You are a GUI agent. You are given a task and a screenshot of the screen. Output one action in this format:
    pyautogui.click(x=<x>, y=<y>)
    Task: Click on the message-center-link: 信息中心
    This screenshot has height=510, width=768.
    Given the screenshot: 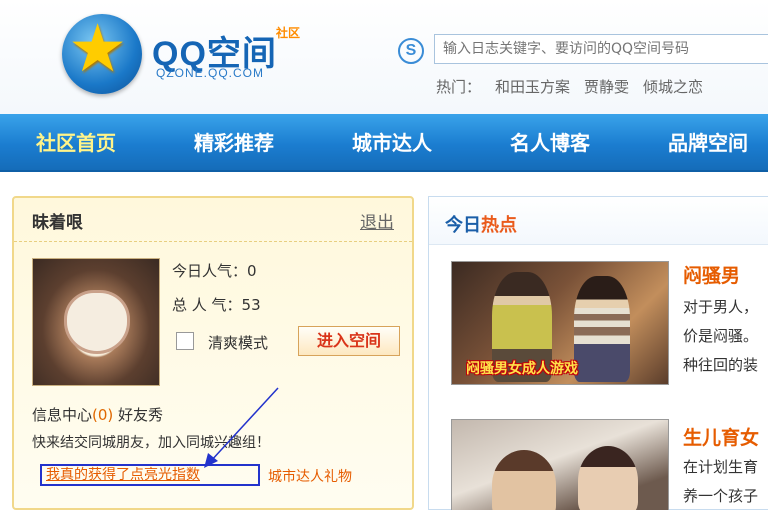 What is the action you would take?
    pyautogui.click(x=62, y=415)
    